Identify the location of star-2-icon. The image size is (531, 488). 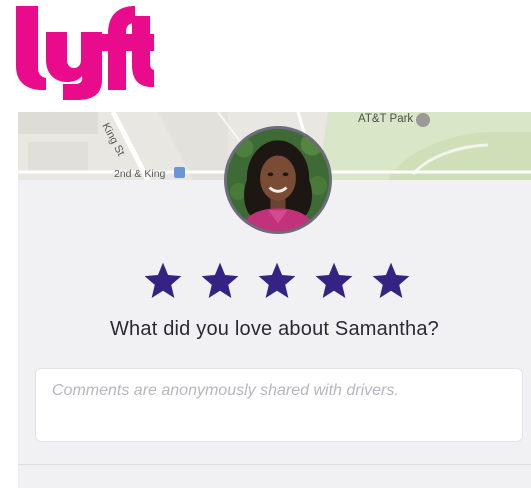
(220, 281).